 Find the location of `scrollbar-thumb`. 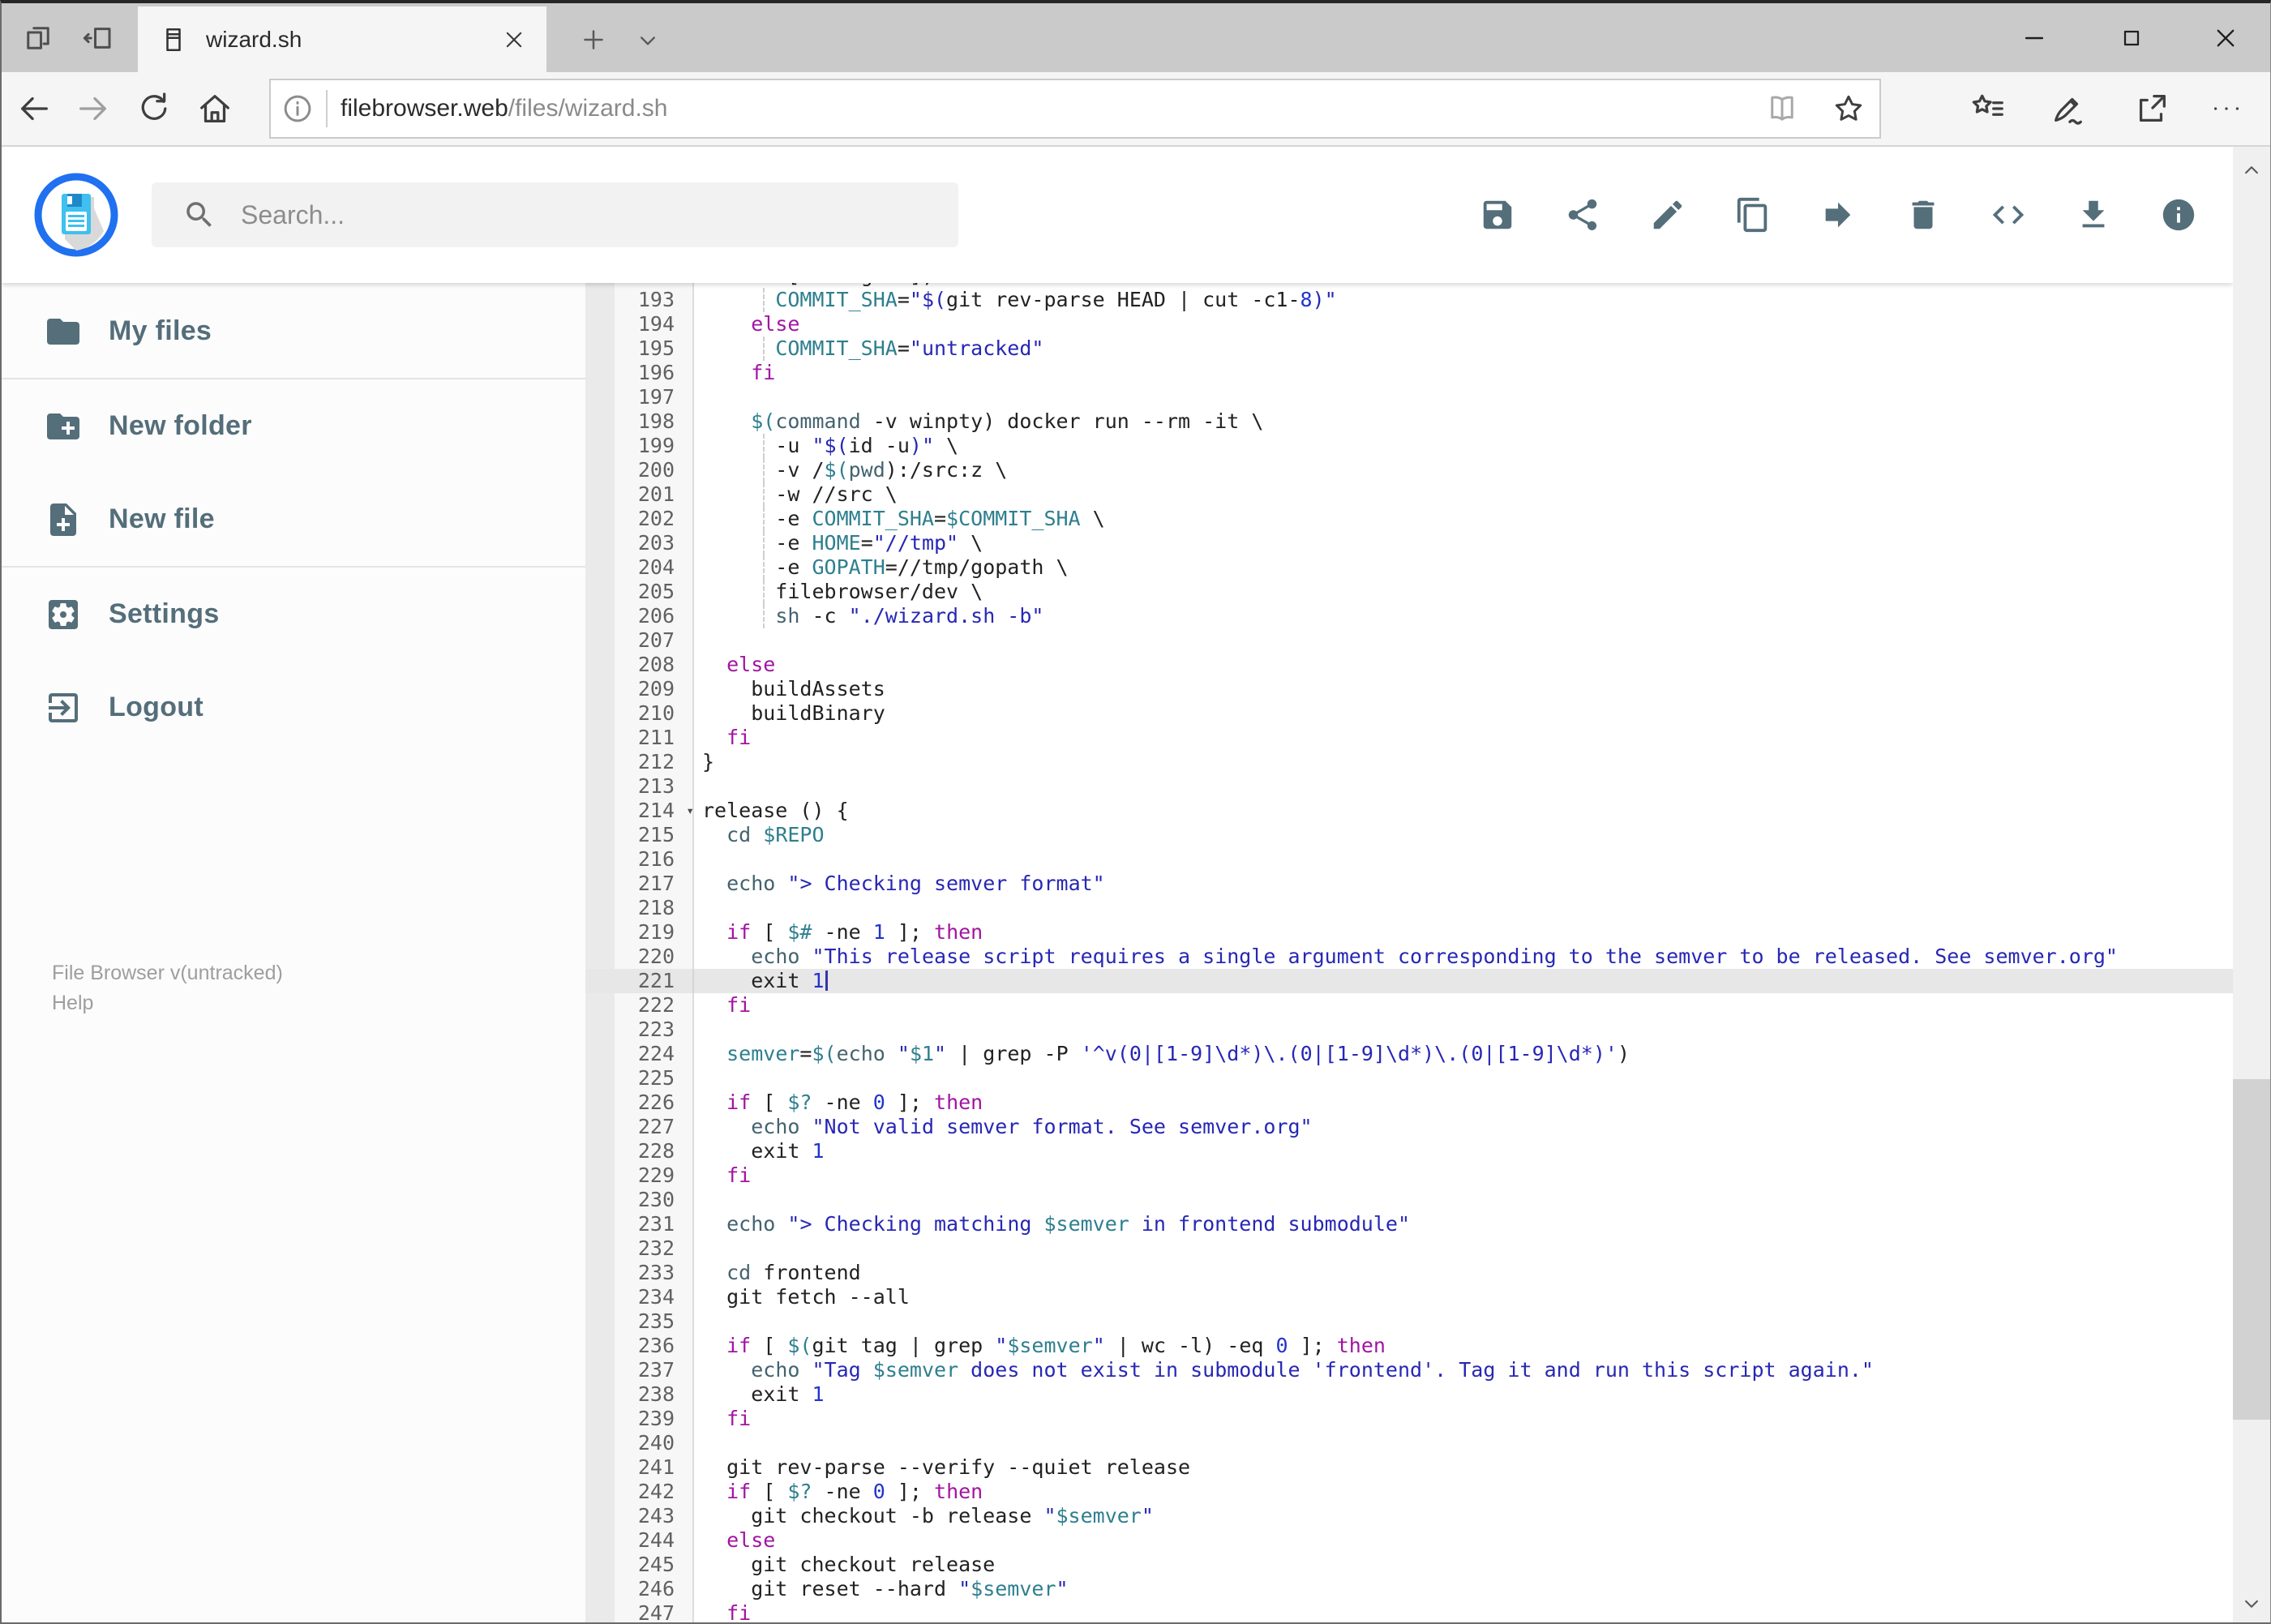

scrollbar-thumb is located at coordinates (2252, 1250).